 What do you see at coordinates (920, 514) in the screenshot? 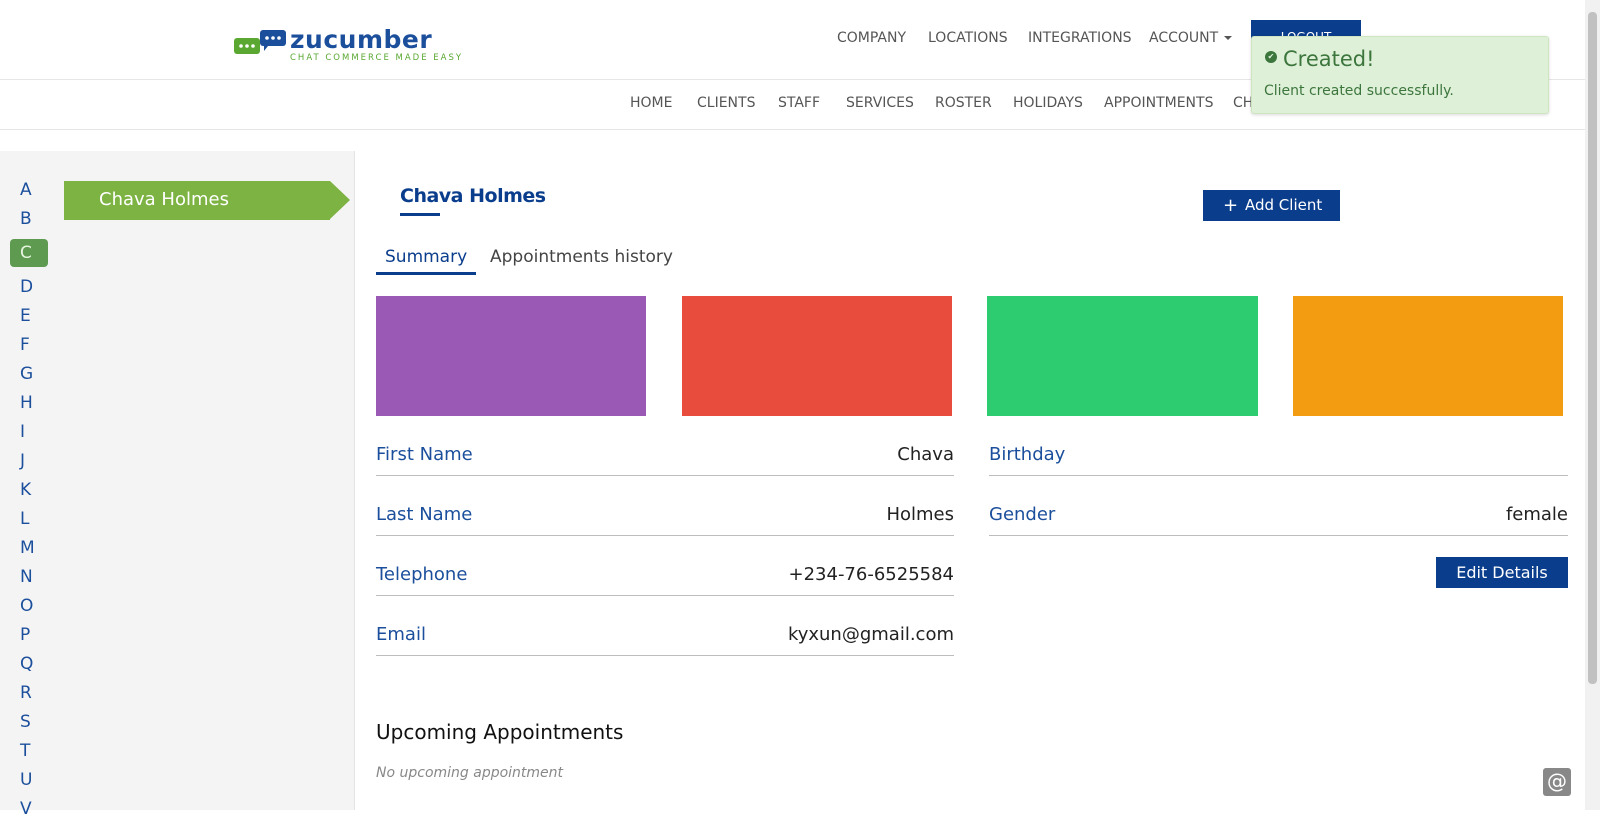
I see `last-name-value: Holmes` at bounding box center [920, 514].